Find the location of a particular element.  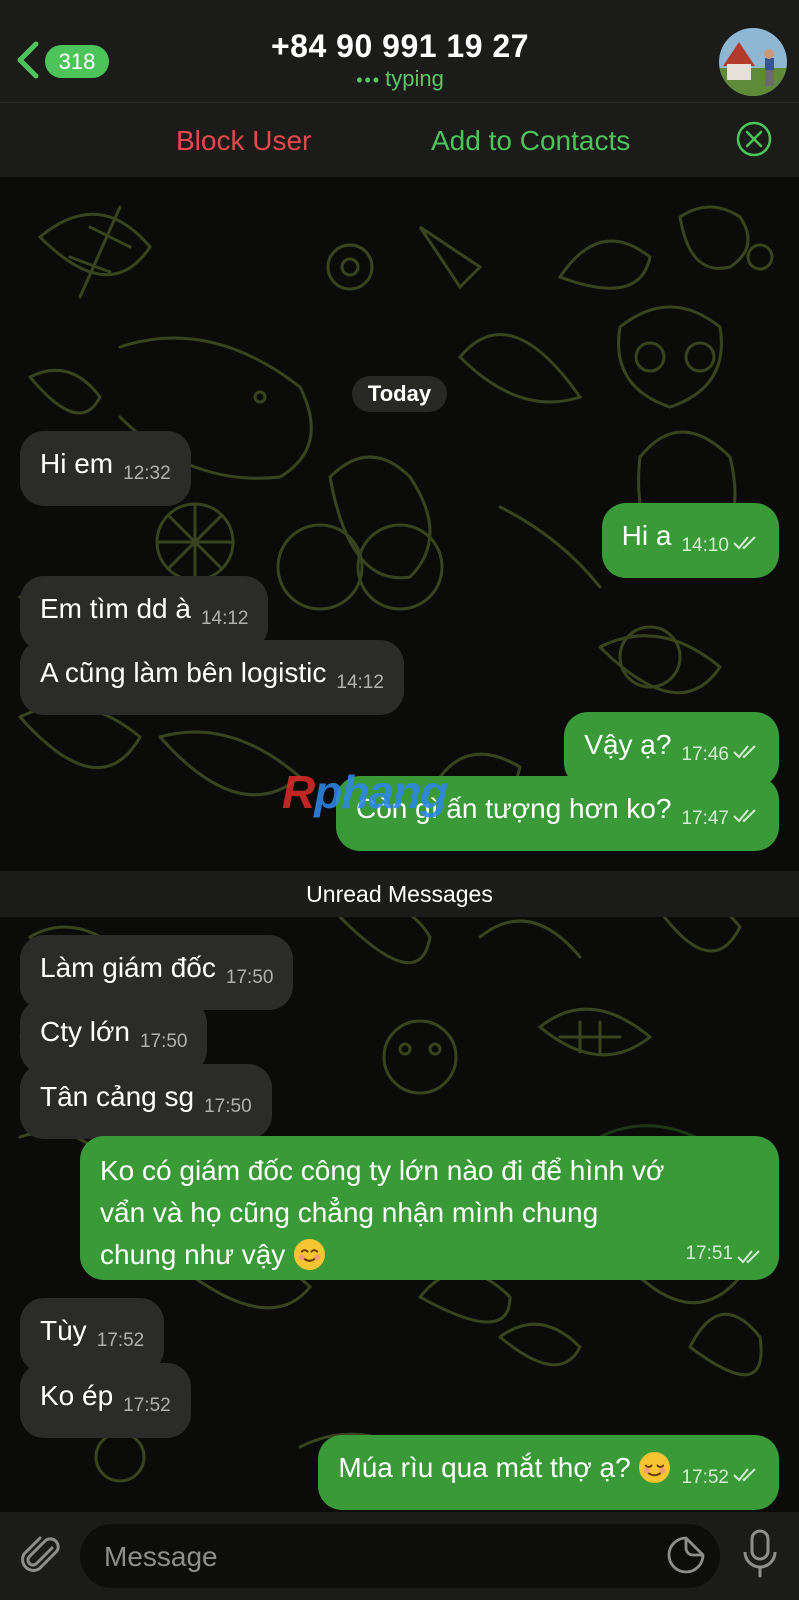

message-input is located at coordinates (364, 1557).